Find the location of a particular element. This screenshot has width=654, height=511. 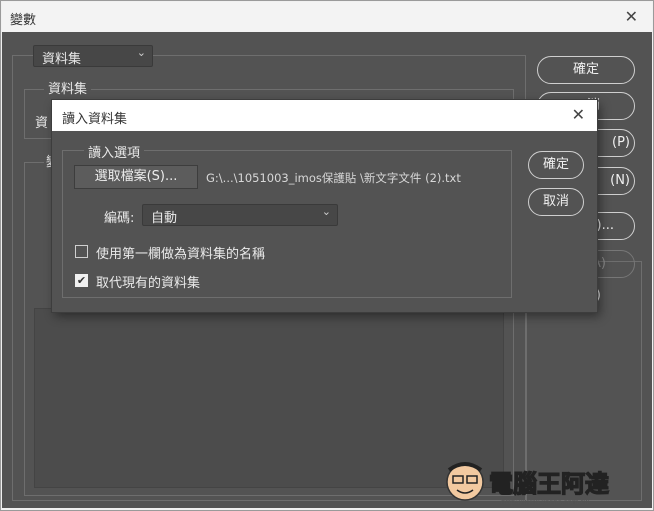

dialog-close-icon: ✕ is located at coordinates (578, 114).